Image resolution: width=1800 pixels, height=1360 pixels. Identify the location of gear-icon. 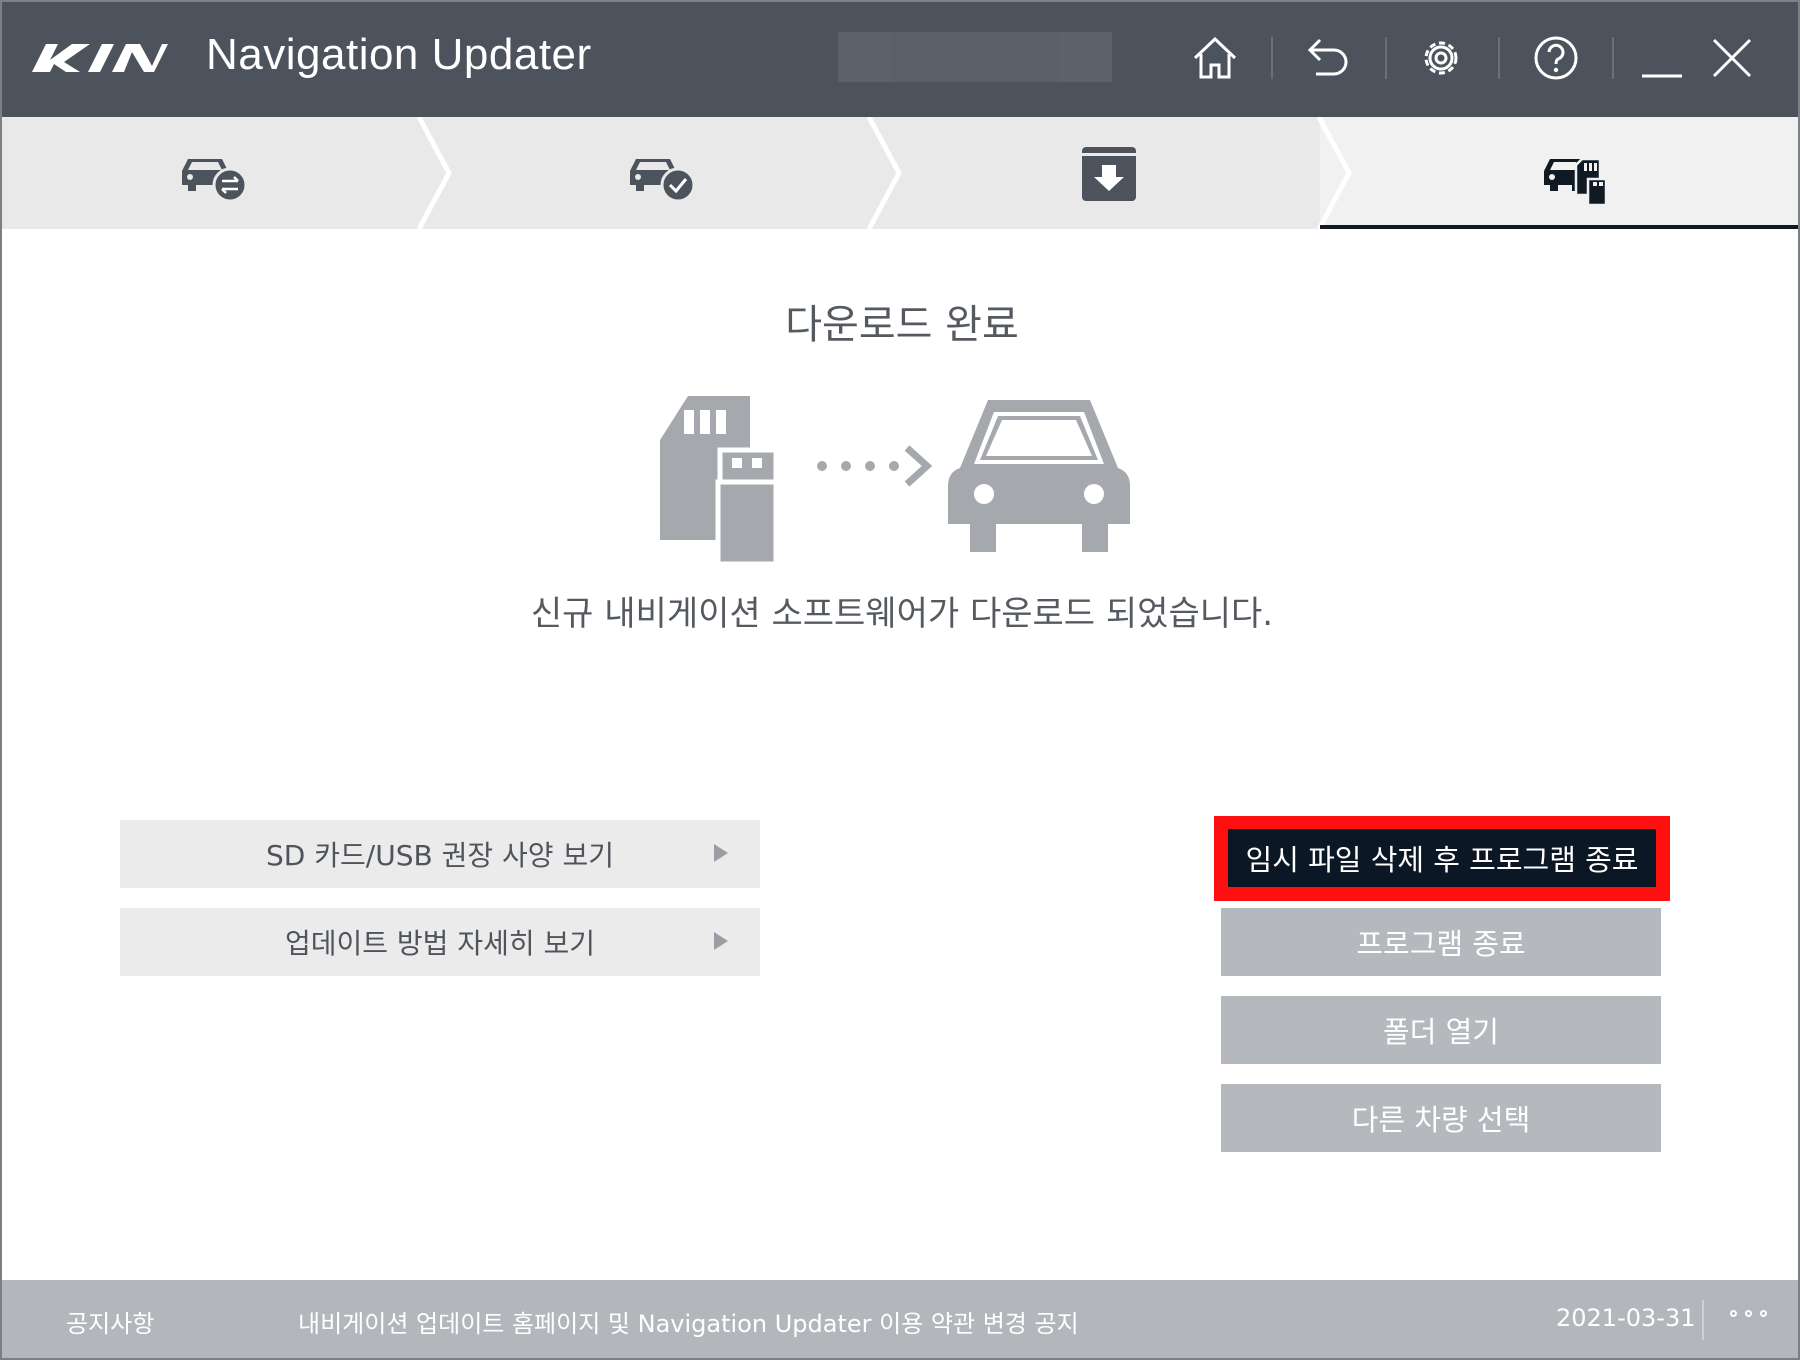
(1441, 58).